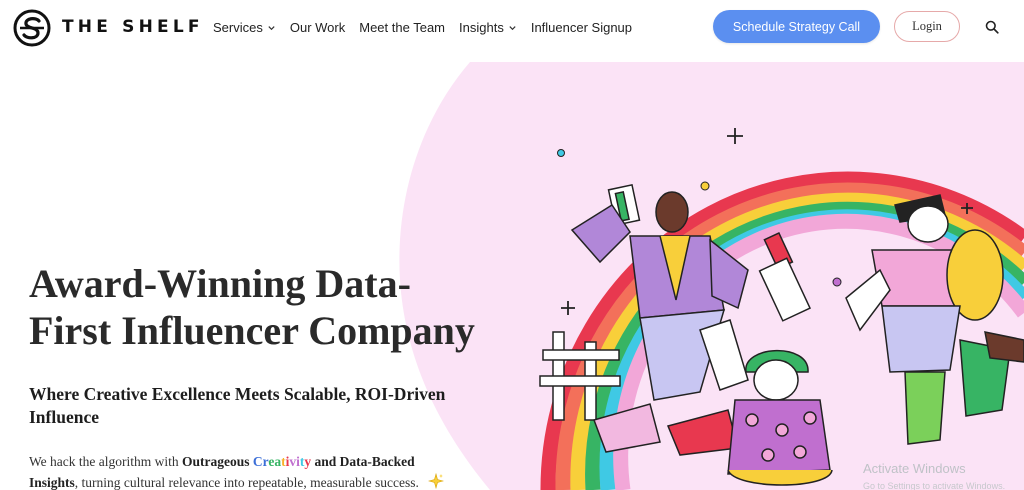 Image resolution: width=1024 pixels, height=490 pixels. What do you see at coordinates (64, 417) in the screenshot?
I see `subhead-line-2: Influence` at bounding box center [64, 417].